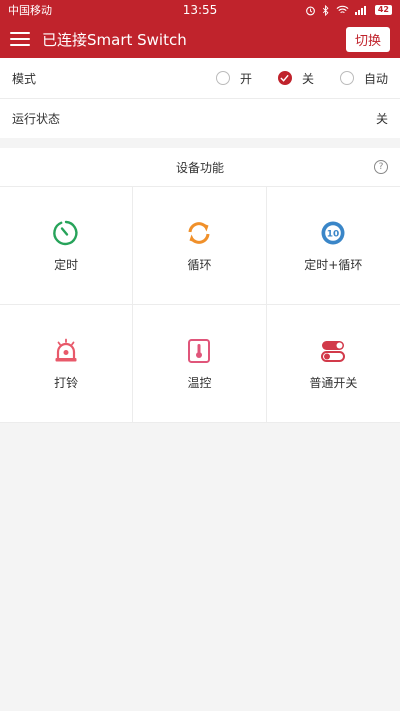 The width and height of the screenshot is (400, 711). Describe the element at coordinates (199, 350) in the screenshot. I see `thermometer-icon` at that location.